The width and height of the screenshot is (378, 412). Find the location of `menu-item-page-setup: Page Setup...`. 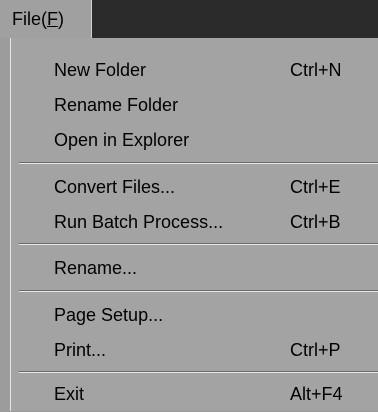

menu-item-page-setup: Page Setup... is located at coordinates (194, 315).